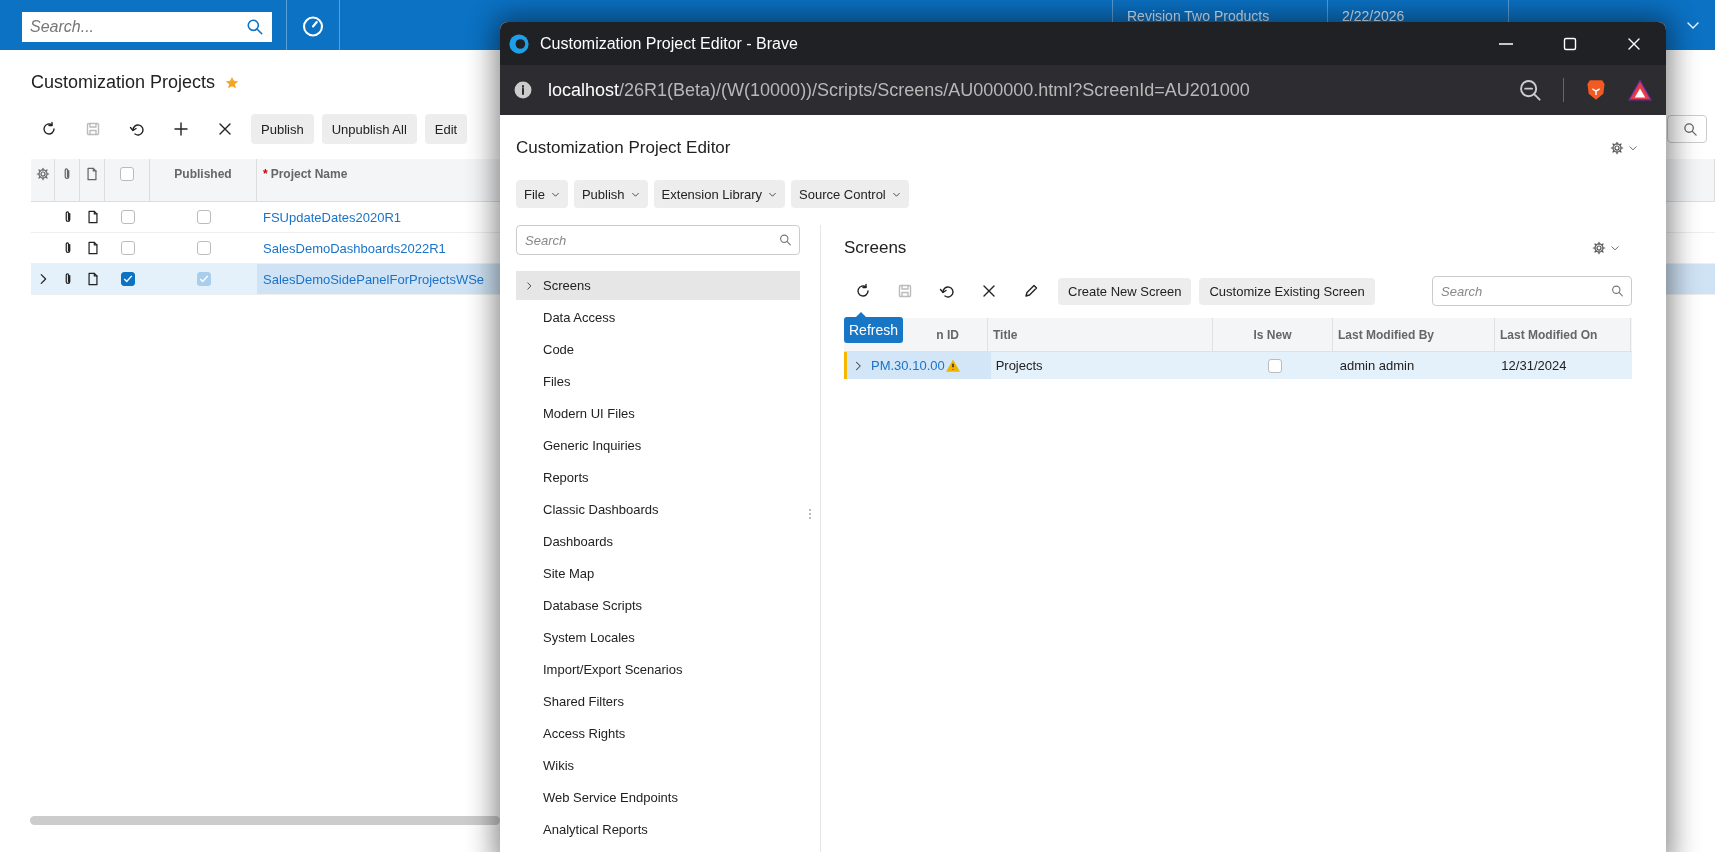 Image resolution: width=1715 pixels, height=852 pixels. I want to click on project-link: FSUpdateDates2020R1, so click(332, 217).